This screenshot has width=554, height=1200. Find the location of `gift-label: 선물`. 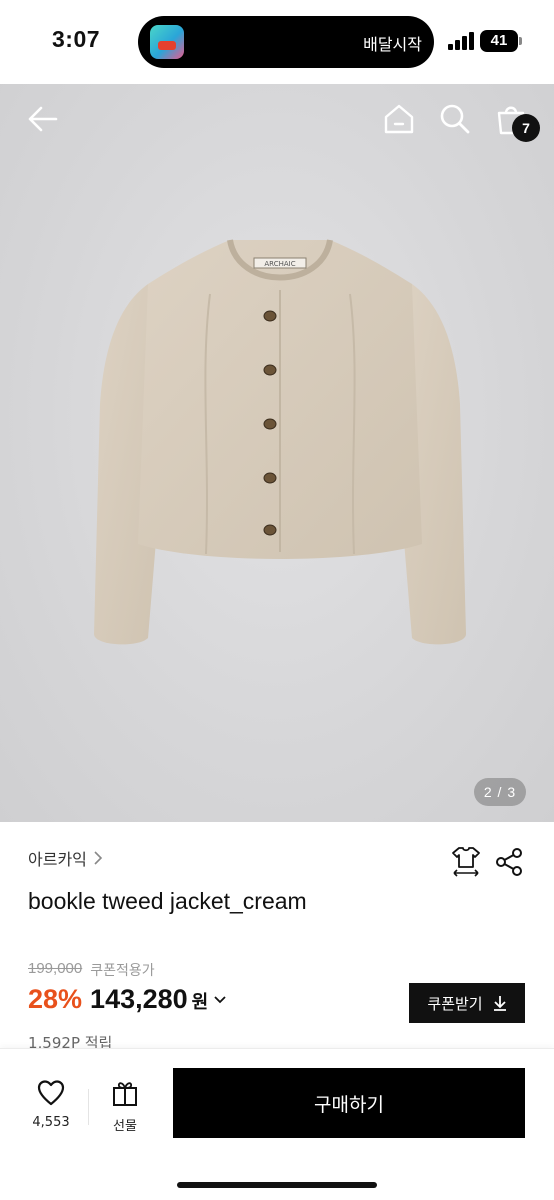

gift-label: 선물 is located at coordinates (125, 1126).